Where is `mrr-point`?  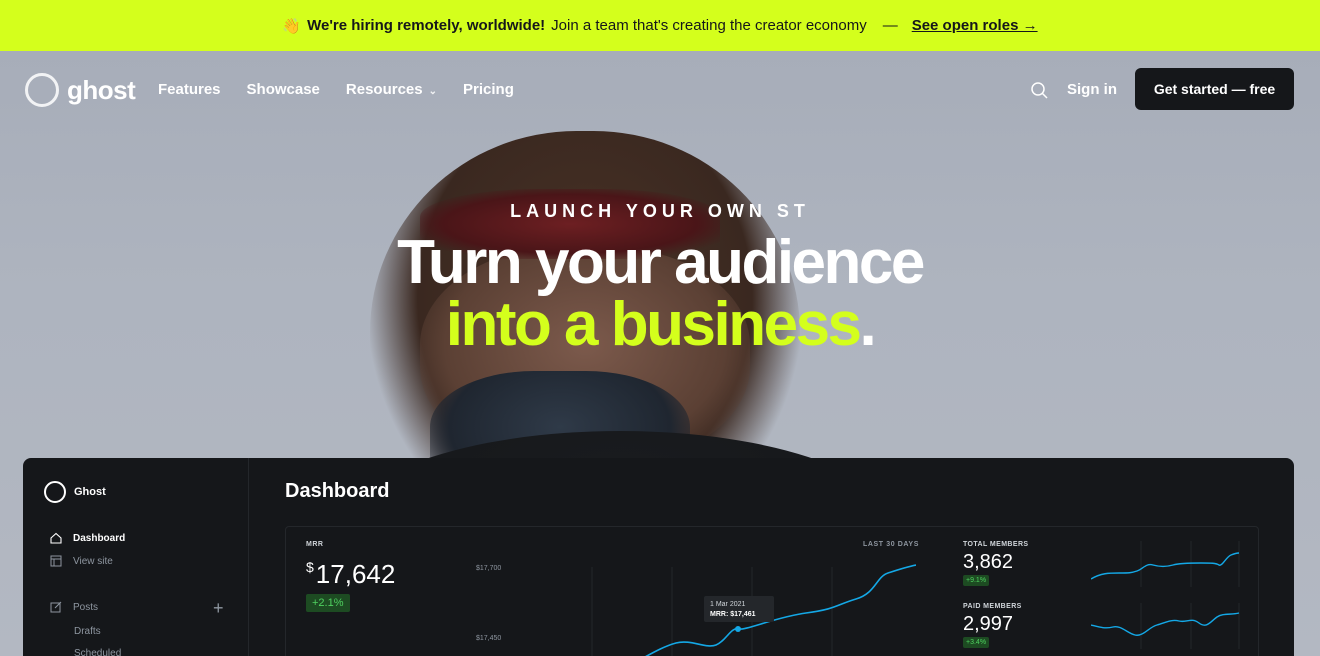
mrr-point is located at coordinates (738, 629).